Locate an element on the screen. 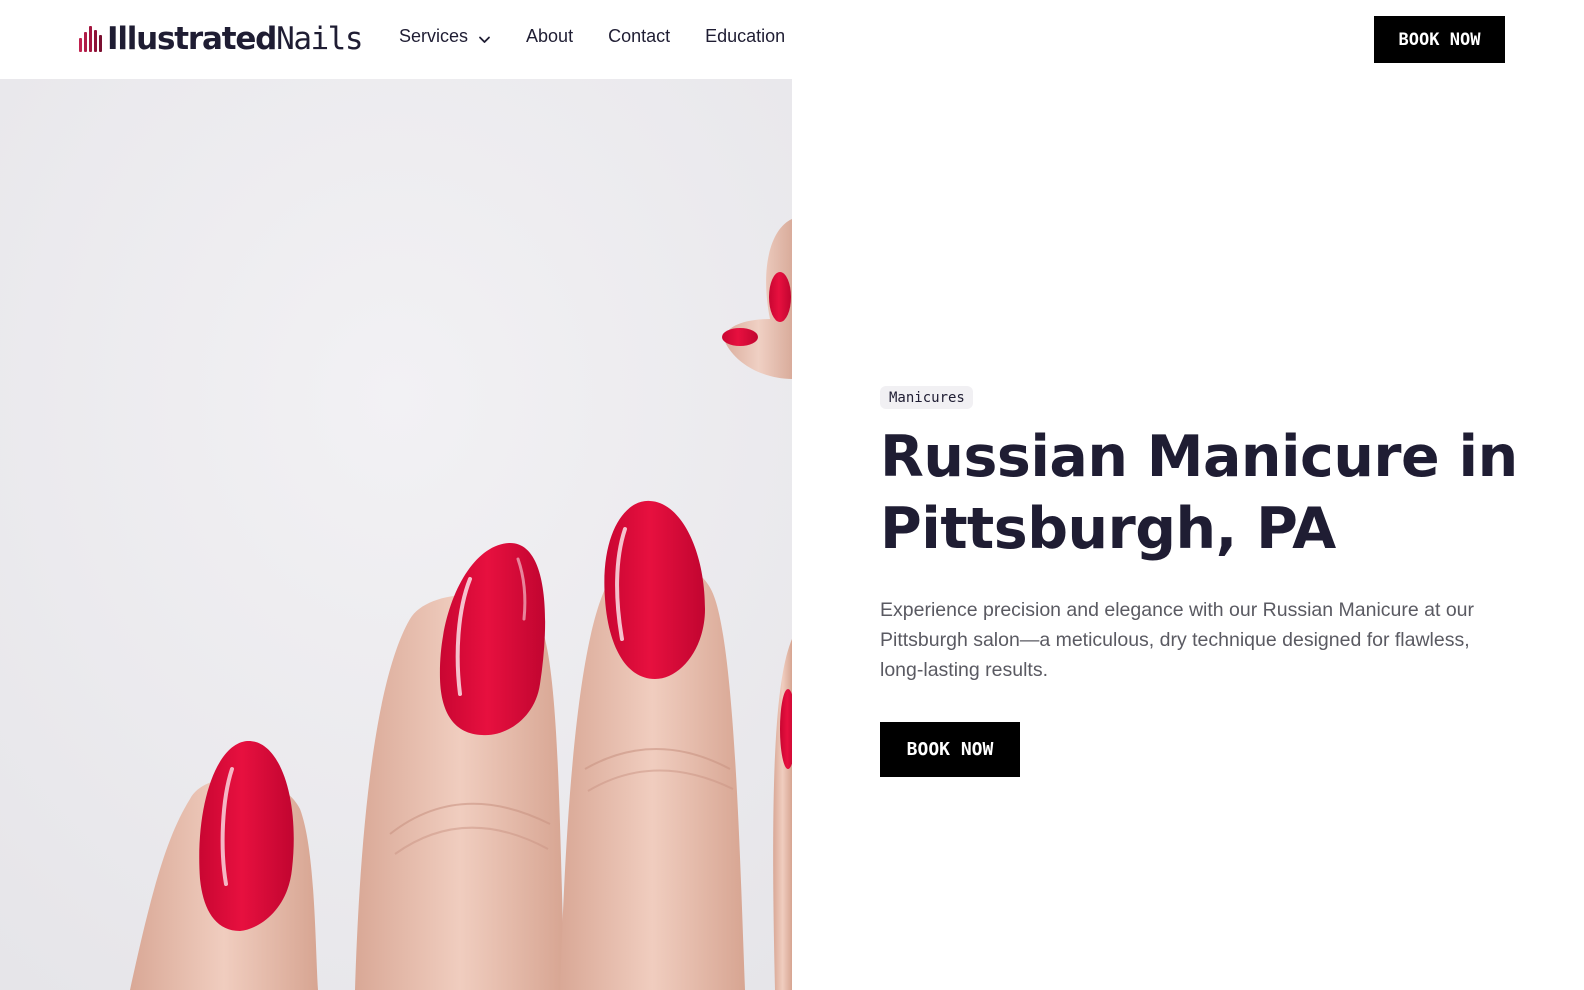 The height and width of the screenshot is (990, 1584). brand-name-light: Nails is located at coordinates (319, 39).